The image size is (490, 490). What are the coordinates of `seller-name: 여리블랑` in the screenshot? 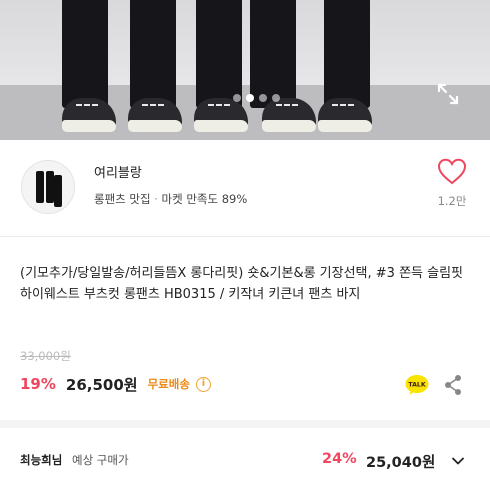 It's located at (118, 171).